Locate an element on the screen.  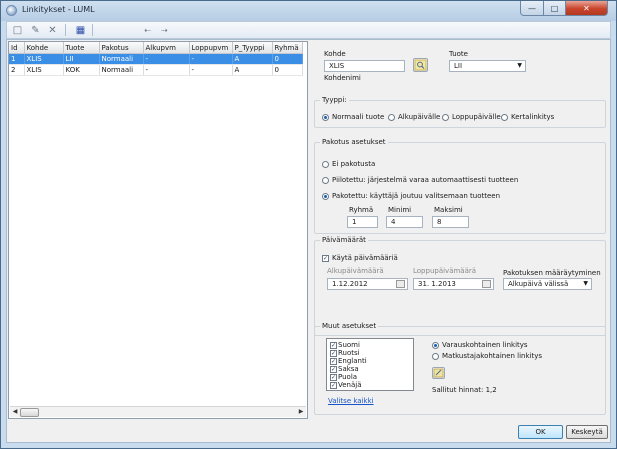
table-cell: XLIS is located at coordinates (44, 70).